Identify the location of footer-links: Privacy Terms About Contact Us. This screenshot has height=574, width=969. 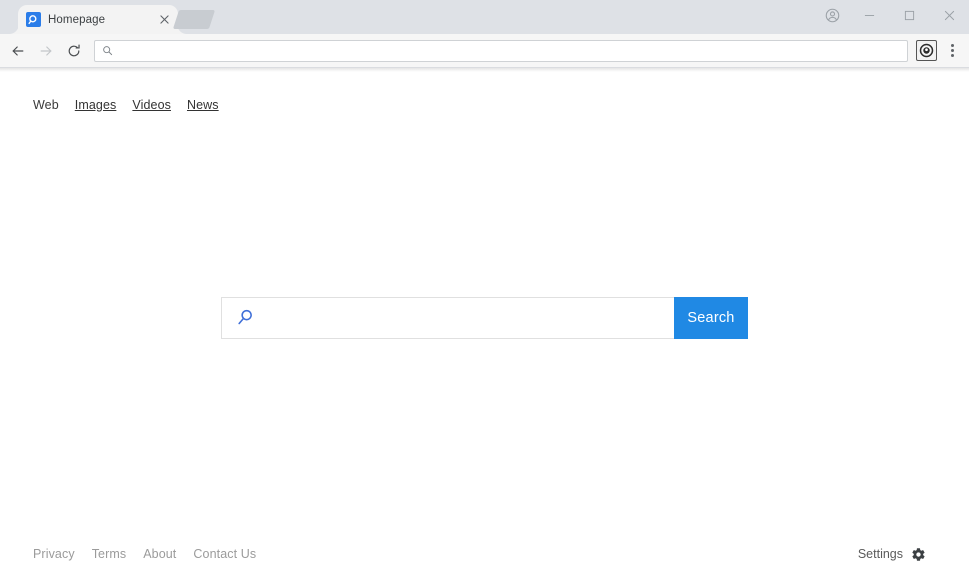
(144, 554).